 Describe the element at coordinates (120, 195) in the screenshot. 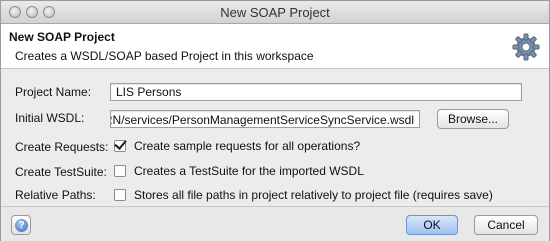

I see `relative-paths-checkbox` at that location.